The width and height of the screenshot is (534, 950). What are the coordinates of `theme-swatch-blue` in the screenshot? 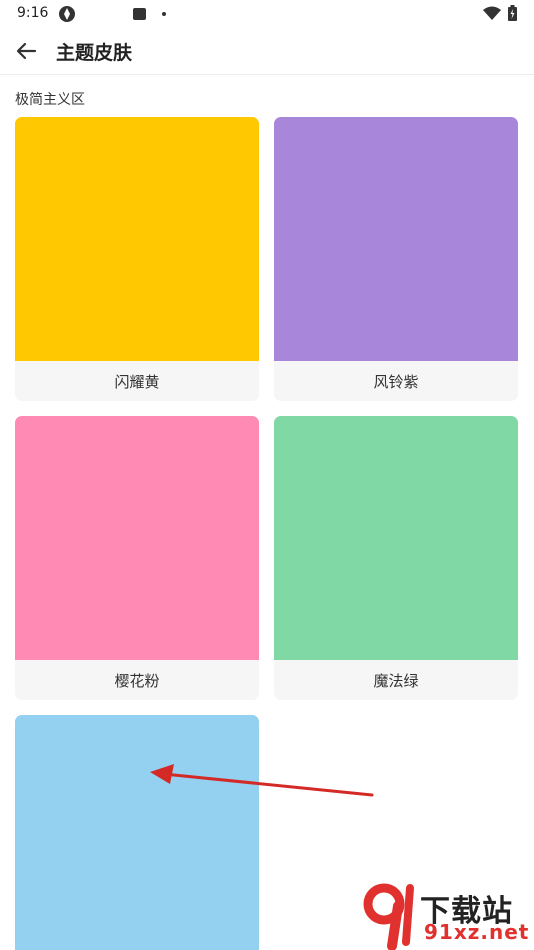 It's located at (137, 832).